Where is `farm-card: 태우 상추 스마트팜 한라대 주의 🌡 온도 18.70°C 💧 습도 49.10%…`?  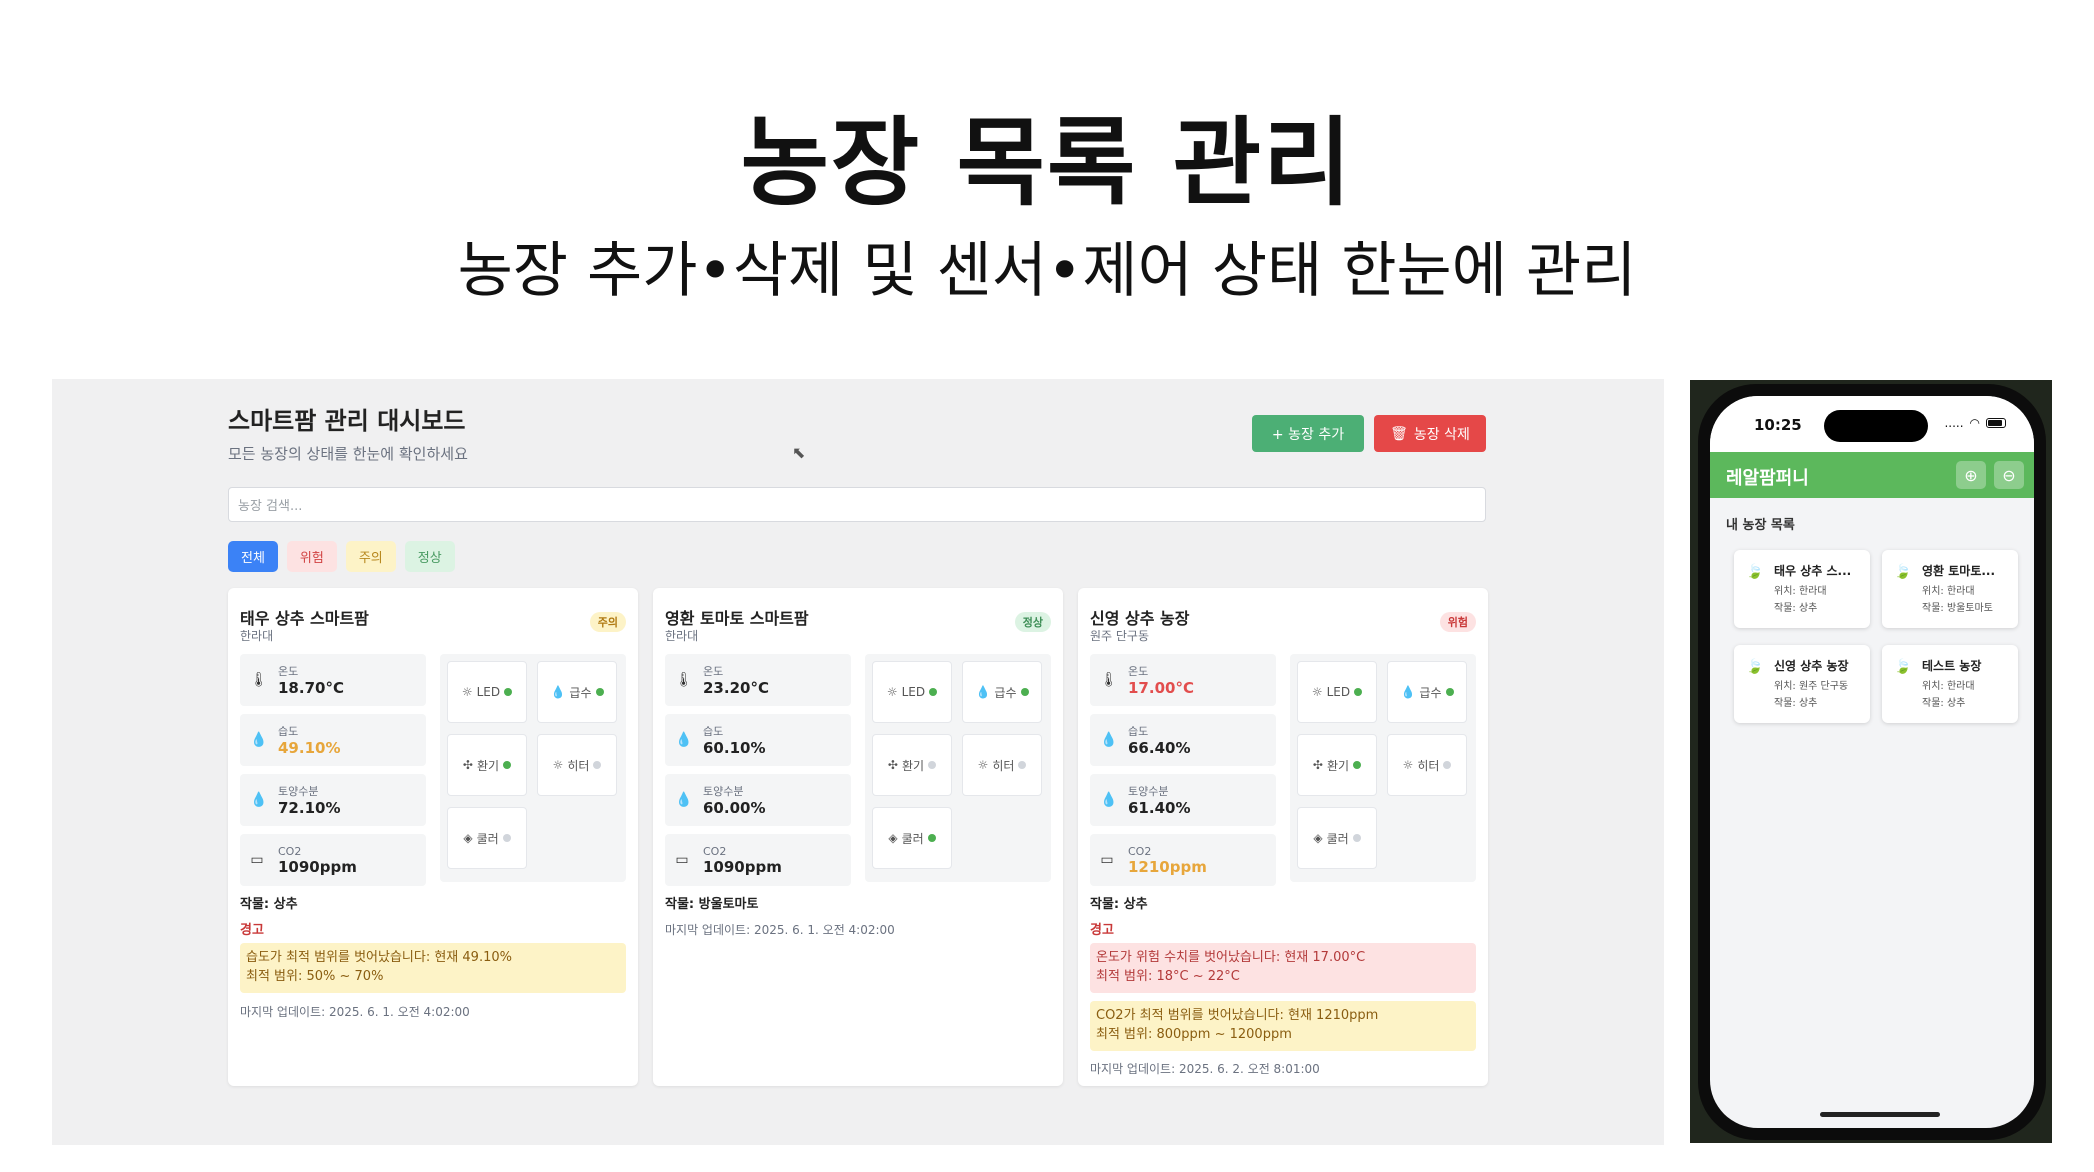
farm-card: 태우 상추 스마트팜 한라대 주의 🌡 온도 18.70°C 💧 습도 49.10%… is located at coordinates (433, 837).